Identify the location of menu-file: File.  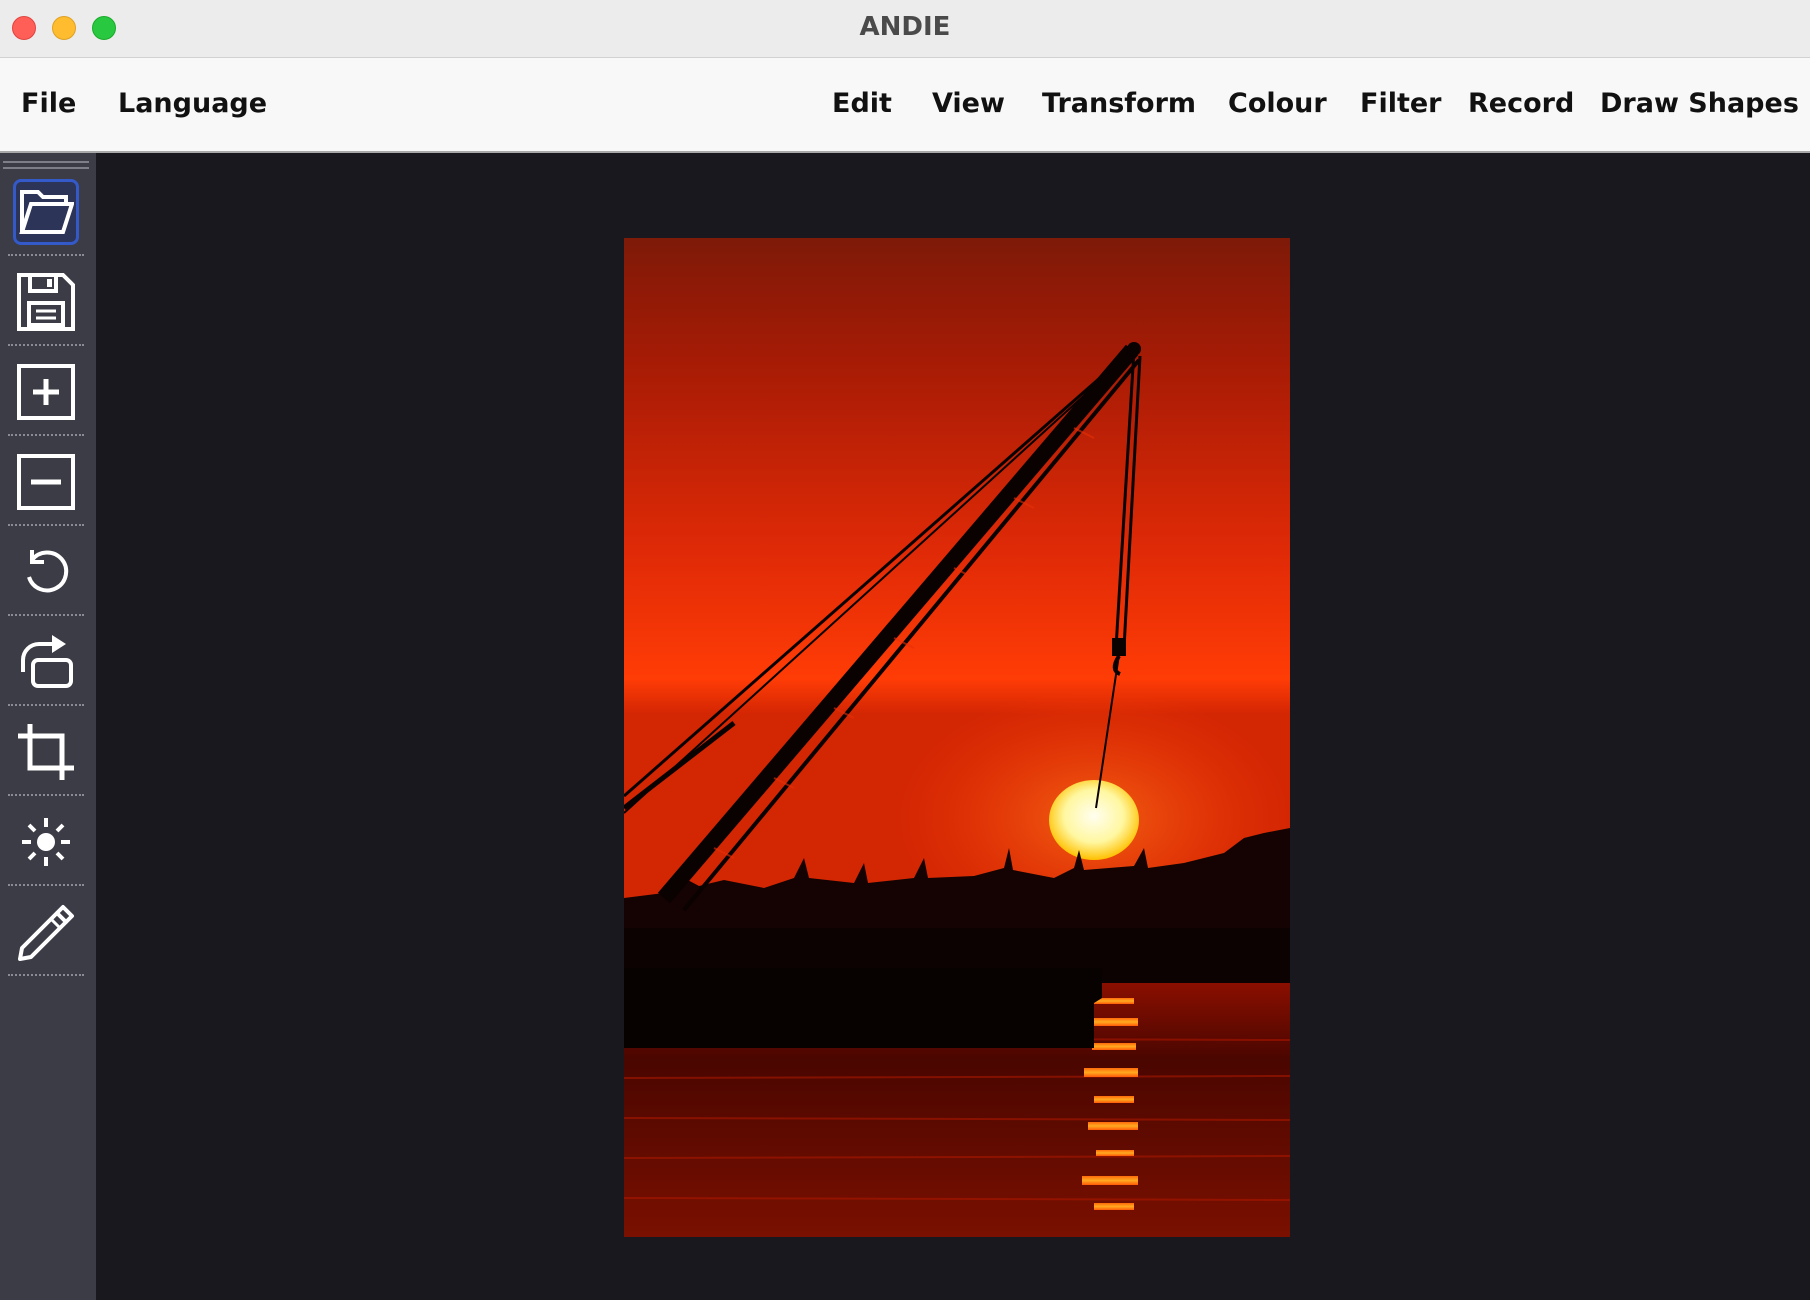
(48, 103).